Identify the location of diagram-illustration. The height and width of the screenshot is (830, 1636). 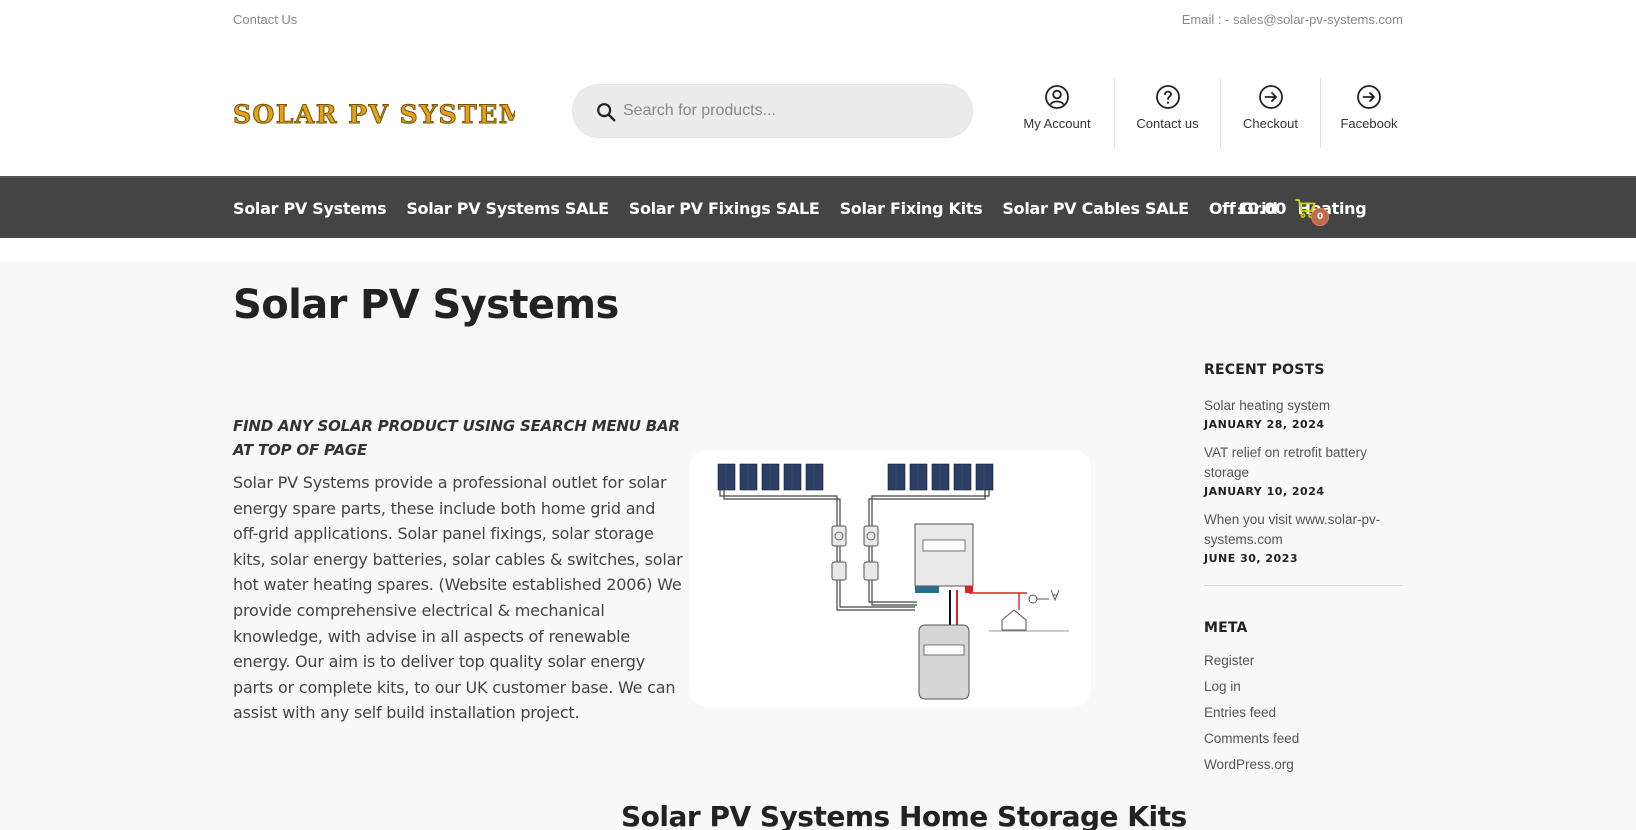
(893, 581).